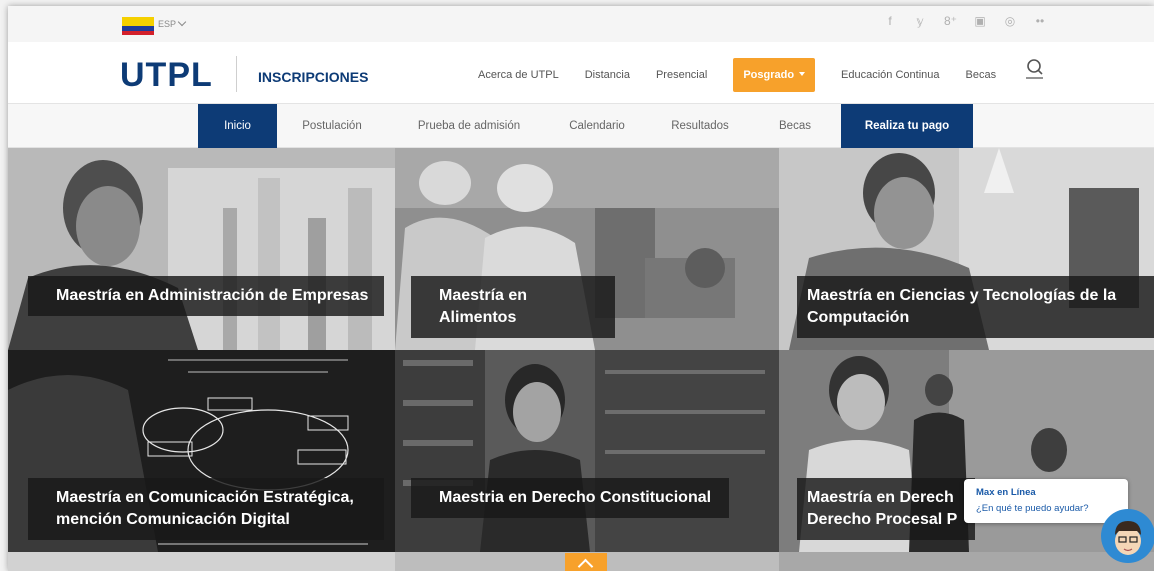  I want to click on twitter-icon: 𝕪, so click(920, 21).